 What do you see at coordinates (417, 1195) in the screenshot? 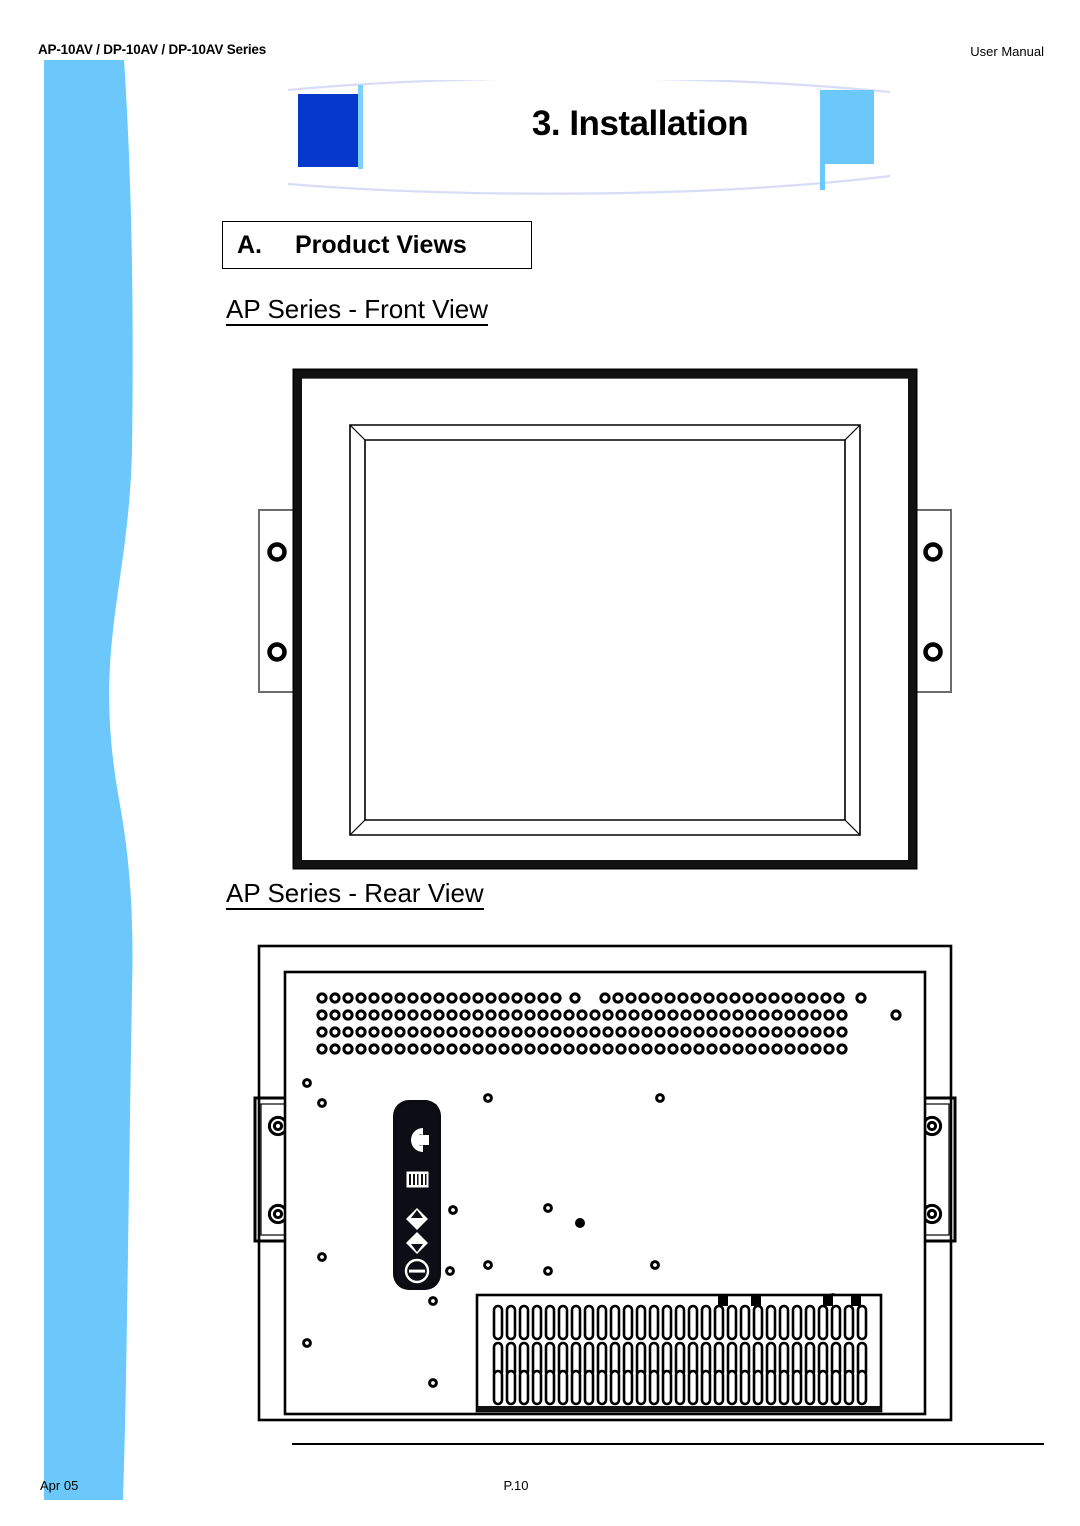
I see `osd-control-strip` at bounding box center [417, 1195].